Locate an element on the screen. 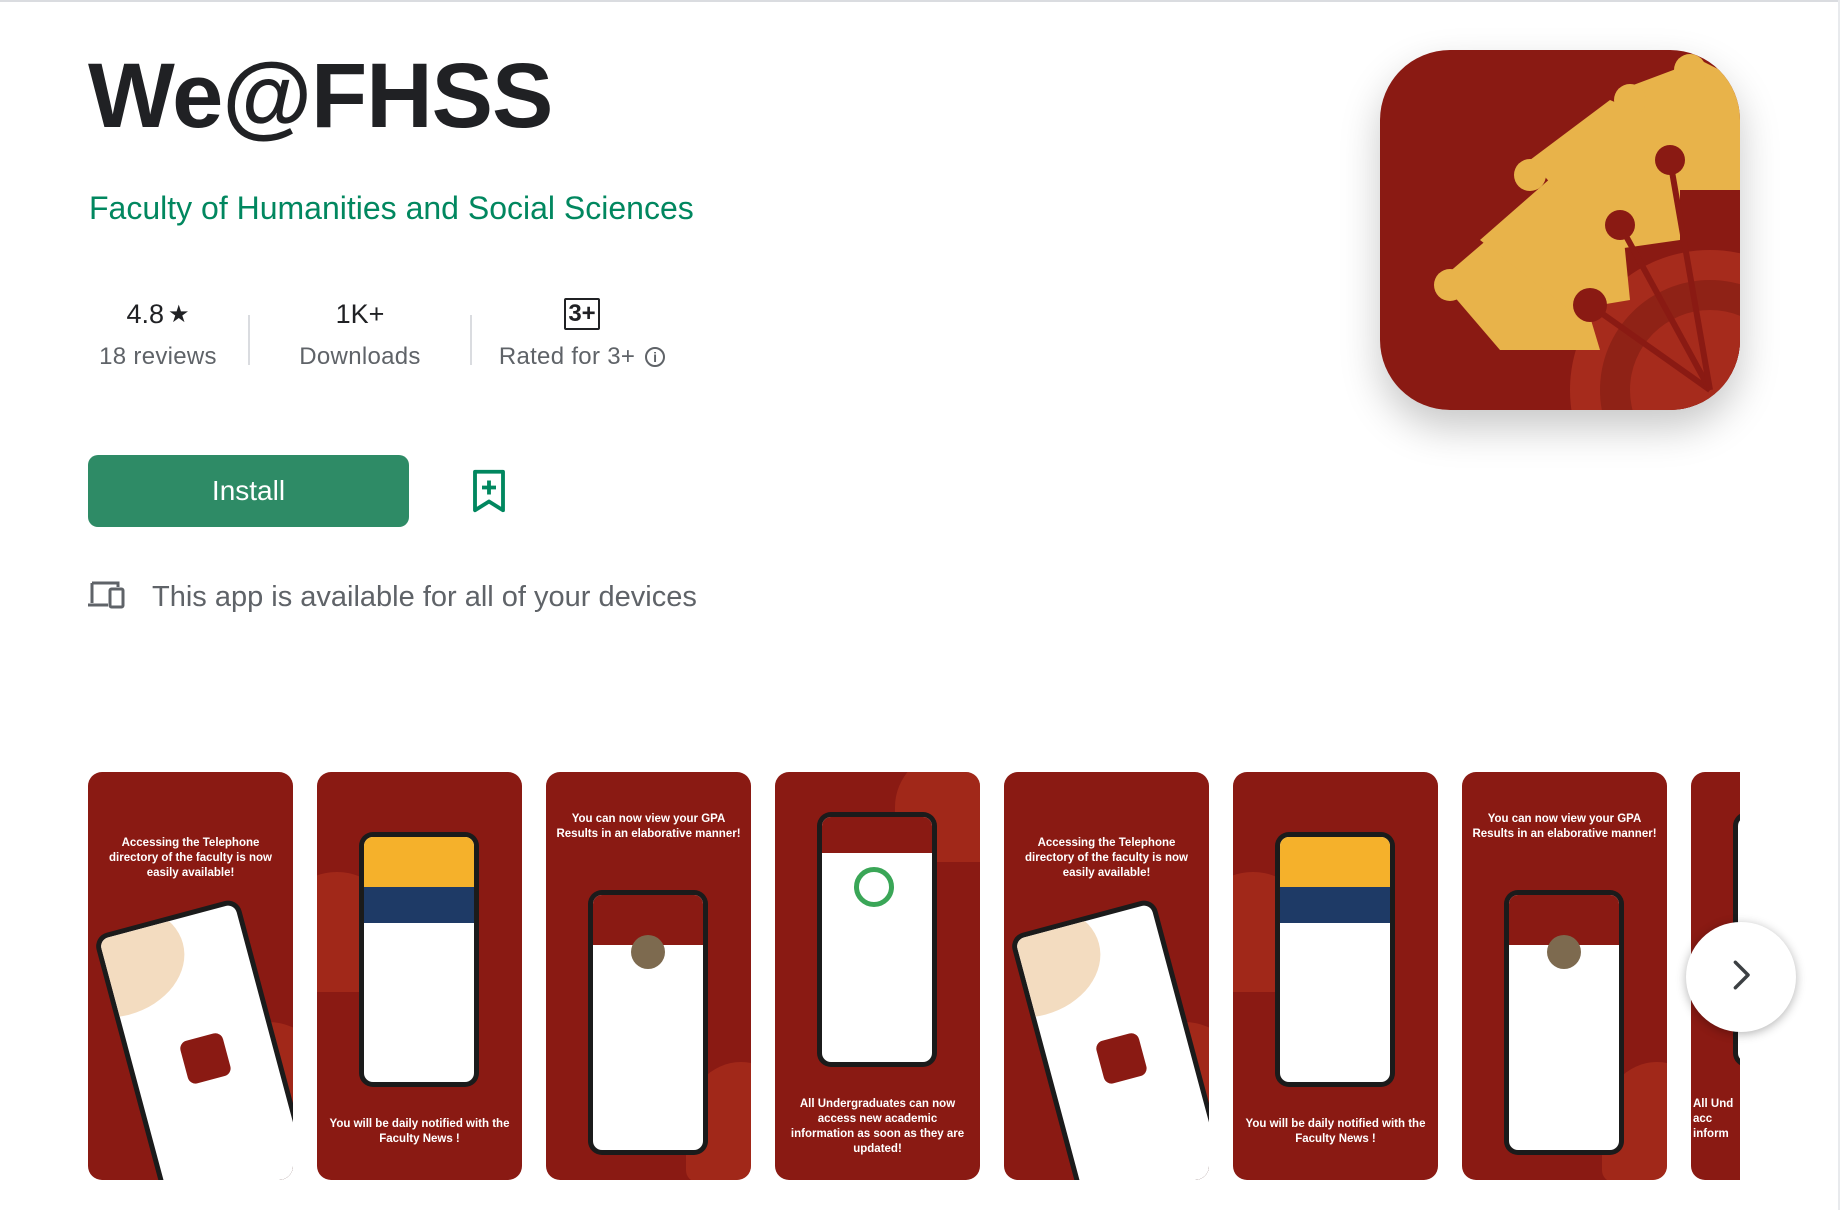 This screenshot has height=1210, width=1840. app-icon is located at coordinates (1560, 230).